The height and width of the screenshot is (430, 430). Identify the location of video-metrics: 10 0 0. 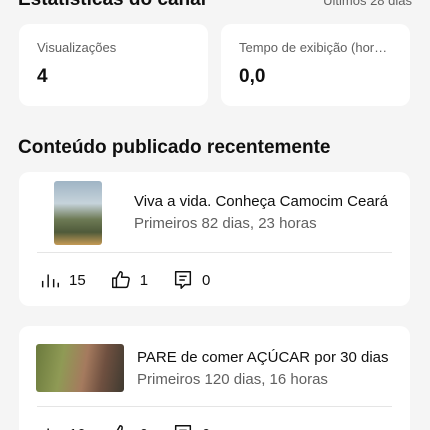
(136, 426).